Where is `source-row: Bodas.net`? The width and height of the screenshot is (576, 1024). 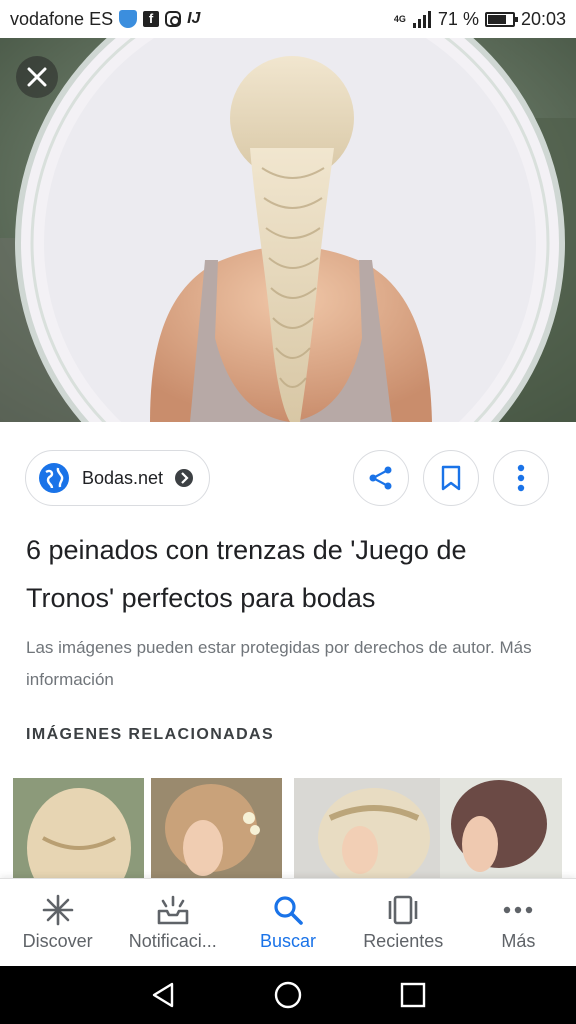
source-row: Bodas.net is located at coordinates (288, 478).